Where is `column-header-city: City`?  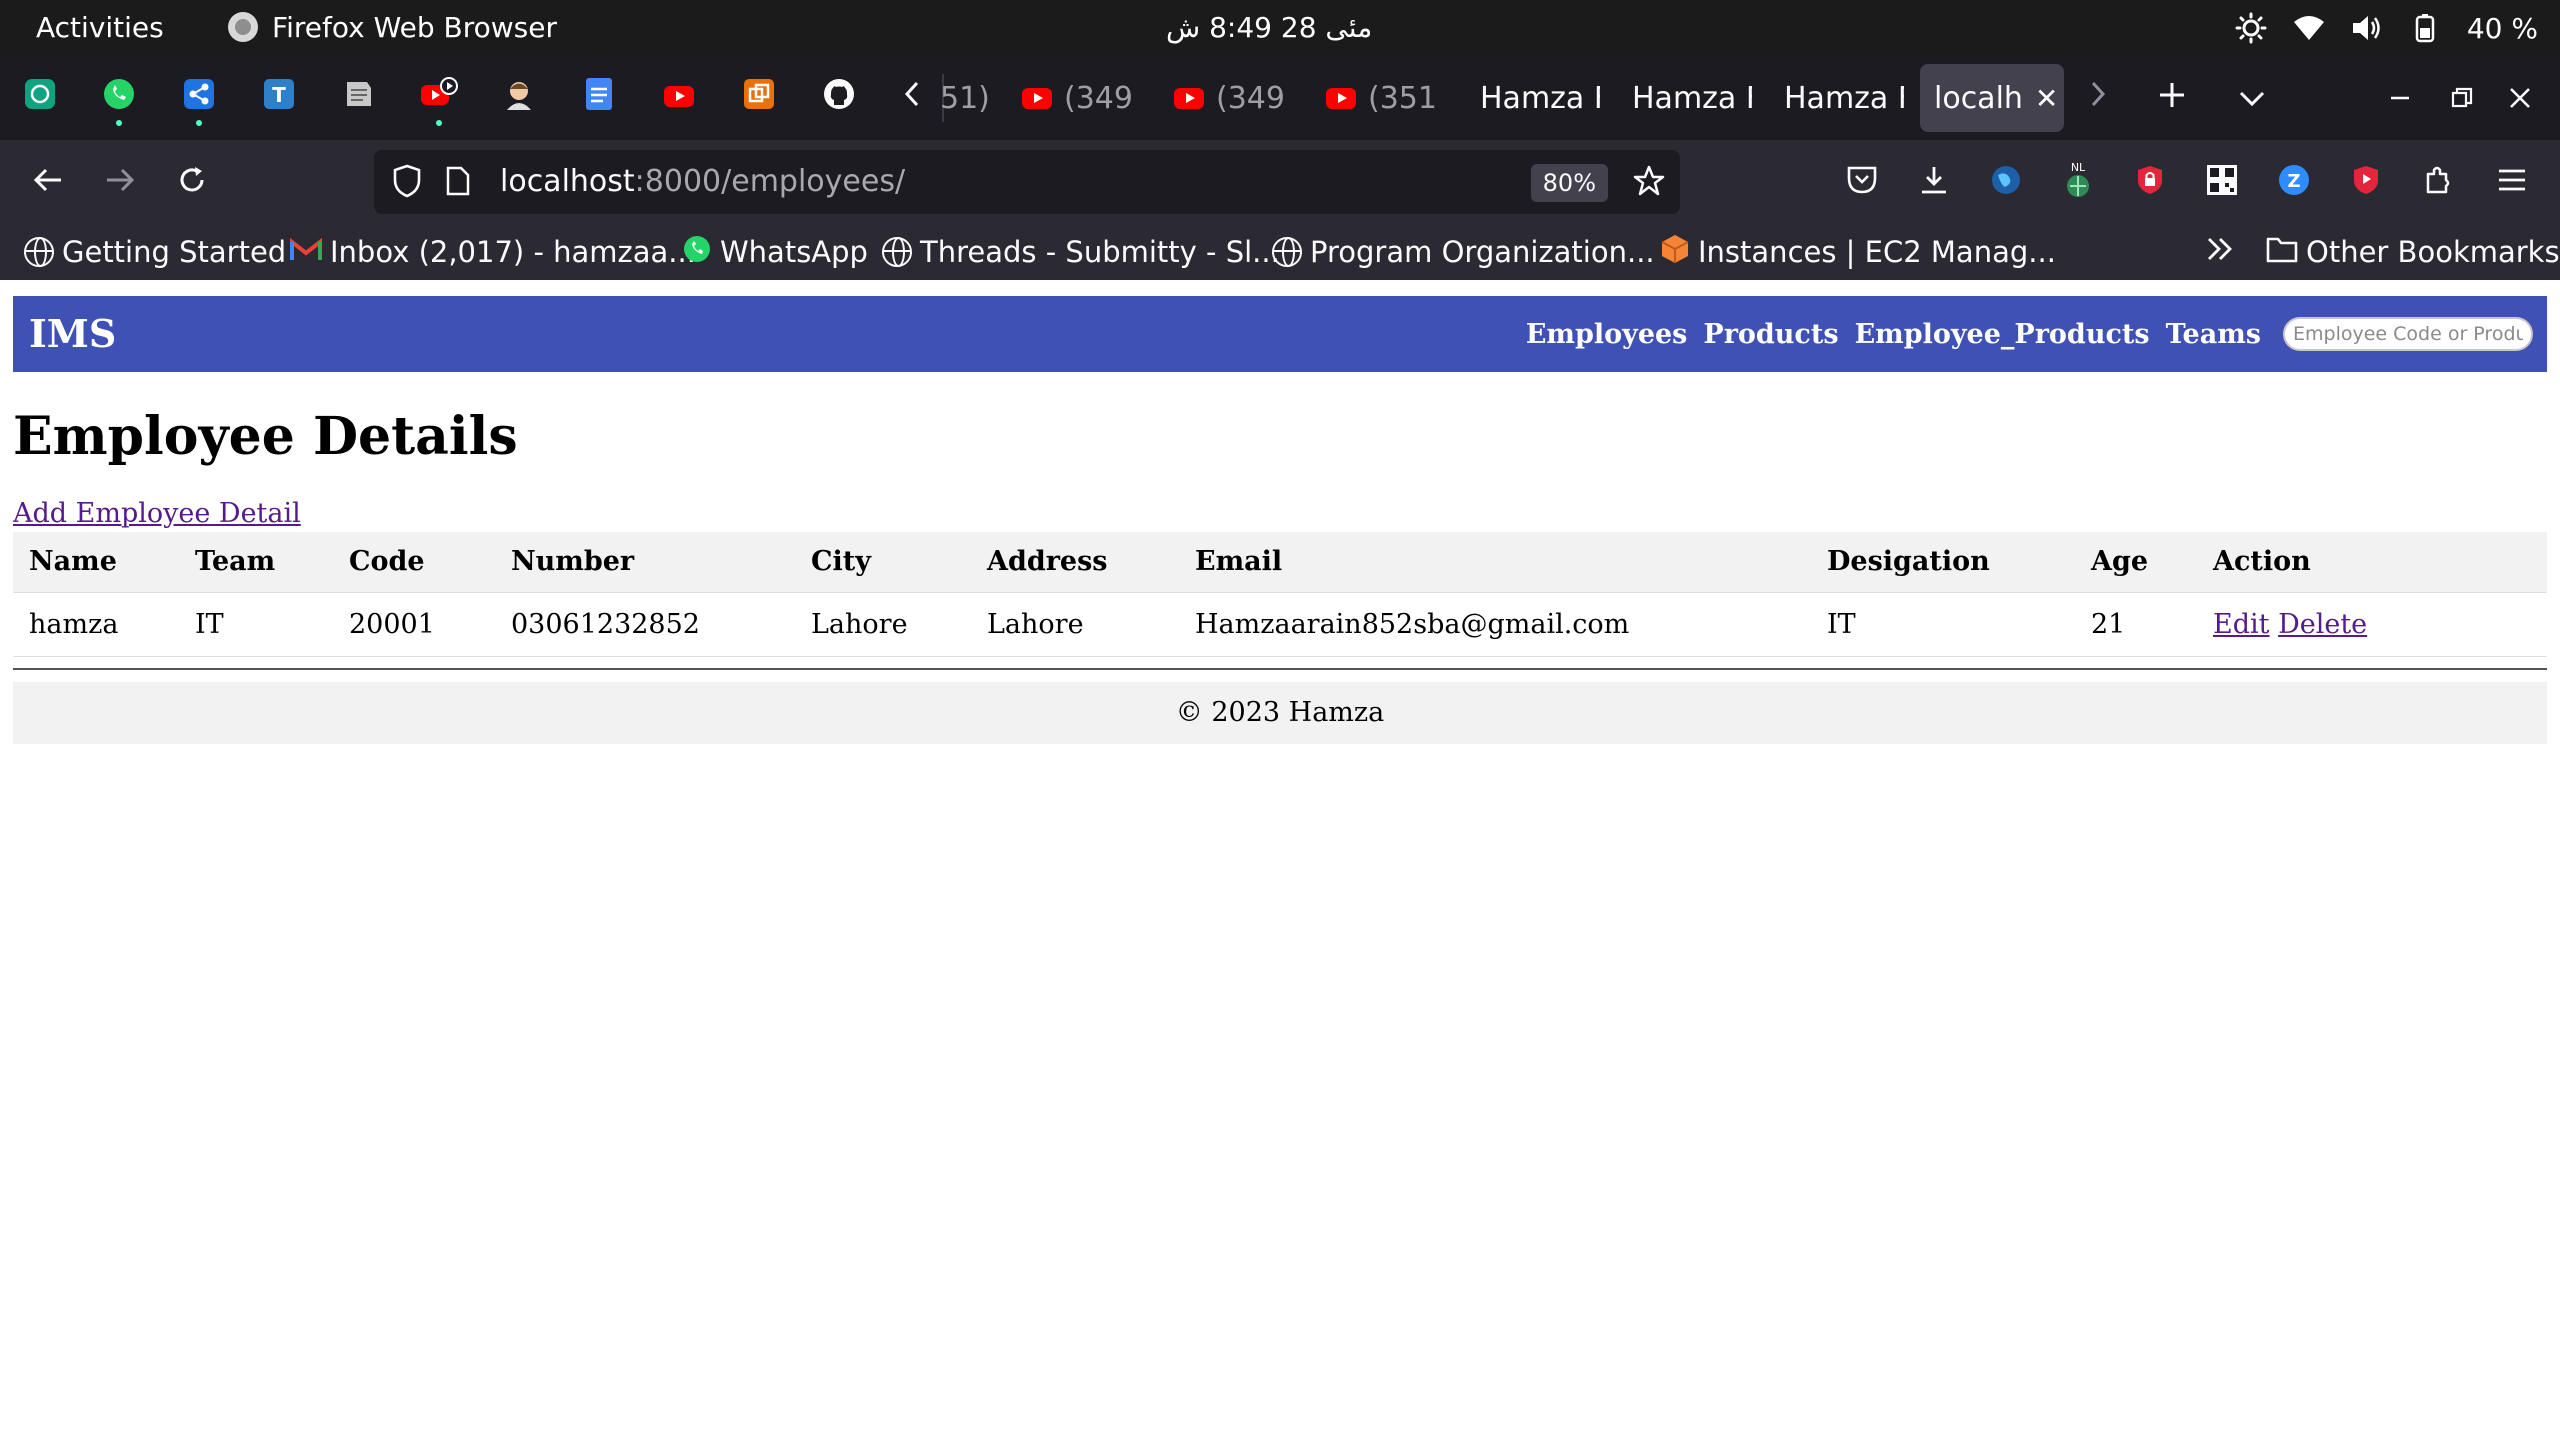 column-header-city: City is located at coordinates (883, 562).